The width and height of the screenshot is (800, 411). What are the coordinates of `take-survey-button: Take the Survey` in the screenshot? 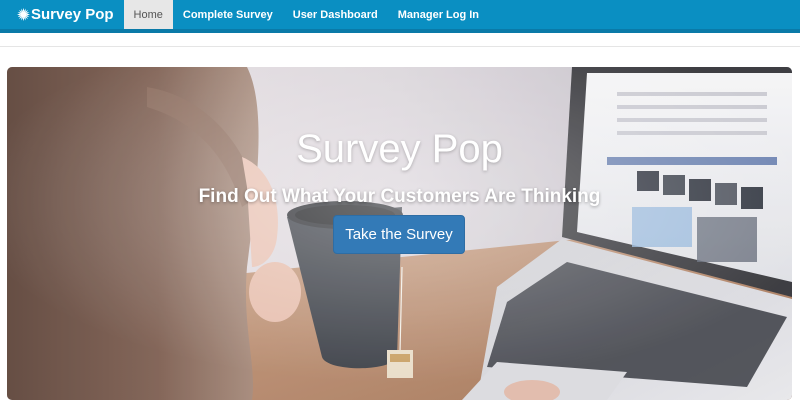 It's located at (399, 234).